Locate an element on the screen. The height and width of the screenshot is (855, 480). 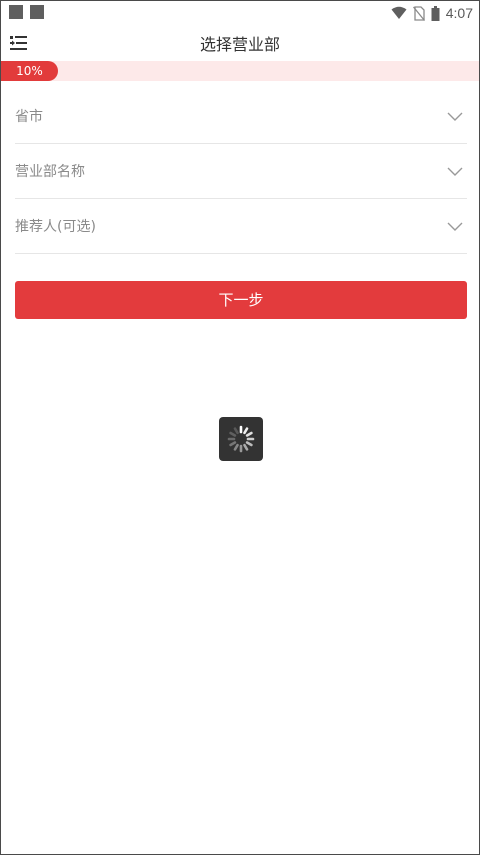
referrer-select: 推荐人(可选) is located at coordinates (241, 226).